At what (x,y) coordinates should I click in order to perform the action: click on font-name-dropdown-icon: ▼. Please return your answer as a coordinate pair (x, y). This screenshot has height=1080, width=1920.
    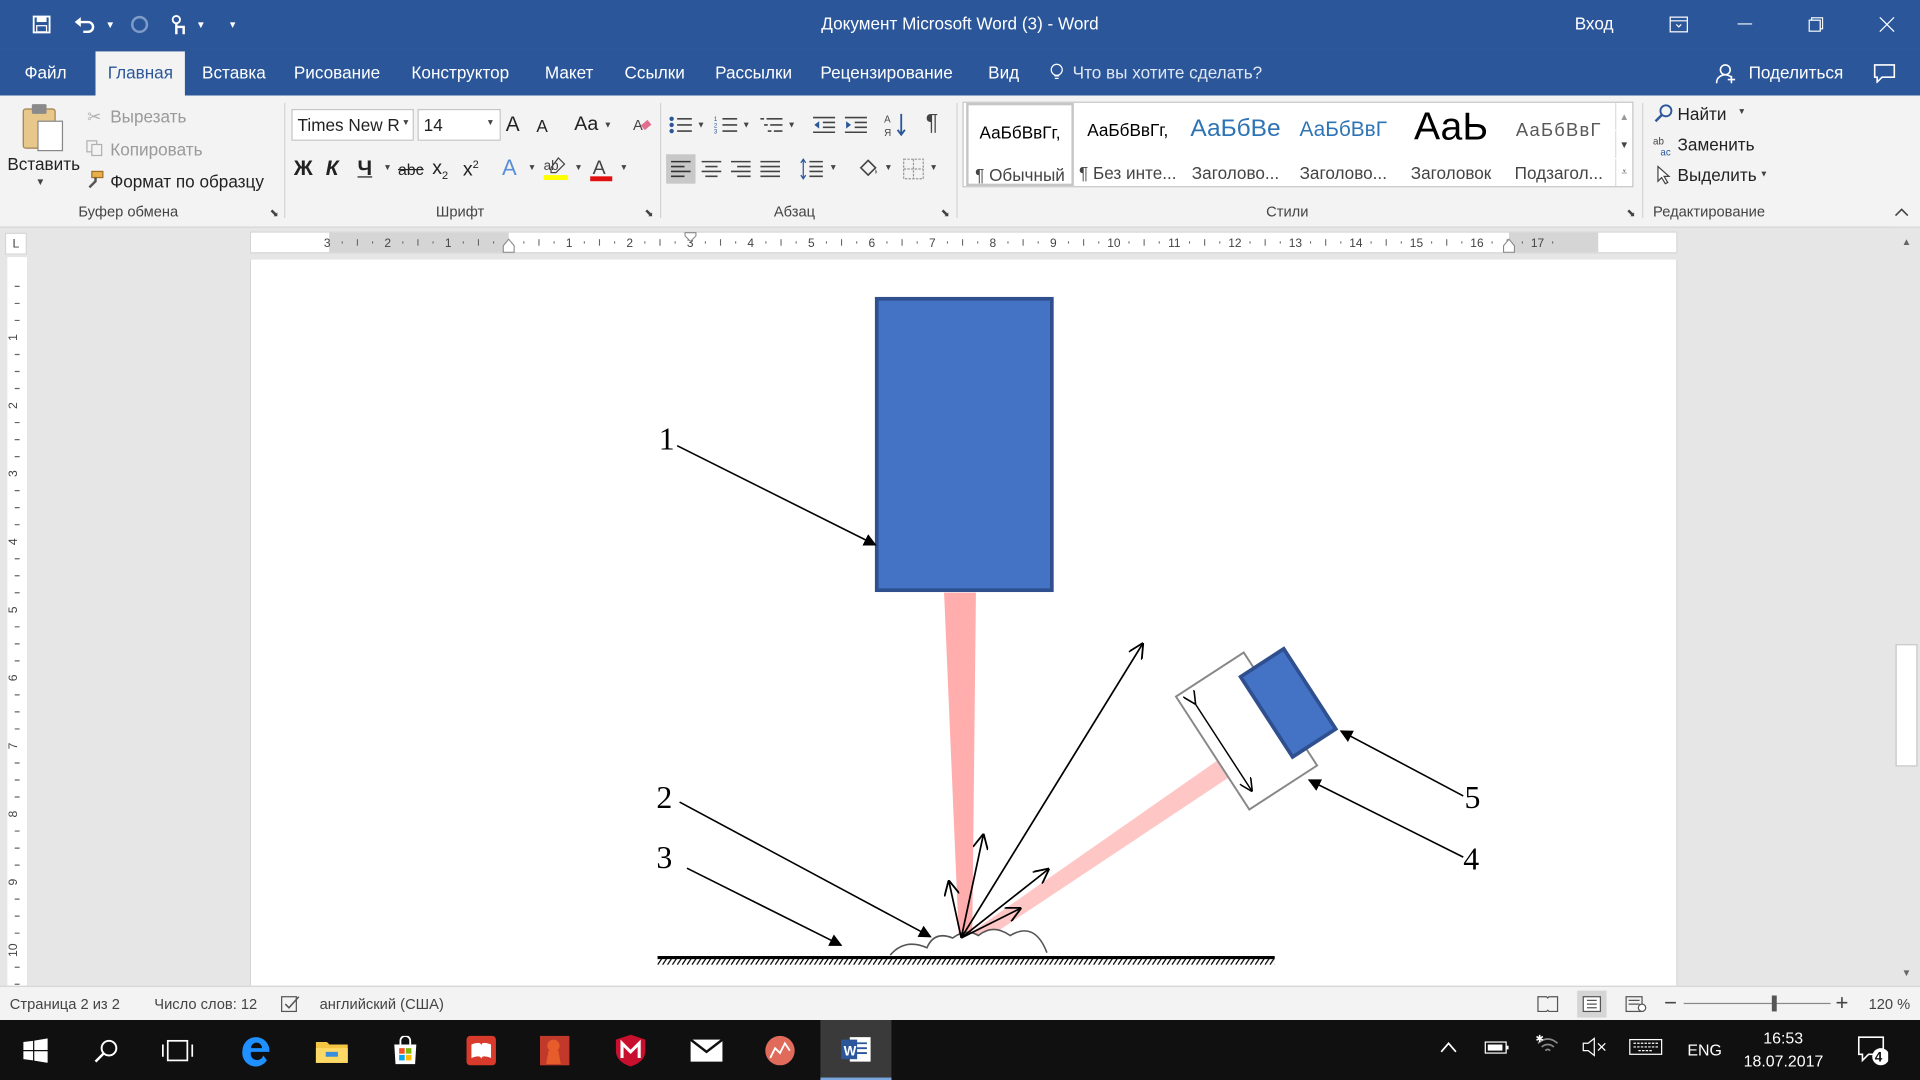
    Looking at the image, I should click on (406, 123).